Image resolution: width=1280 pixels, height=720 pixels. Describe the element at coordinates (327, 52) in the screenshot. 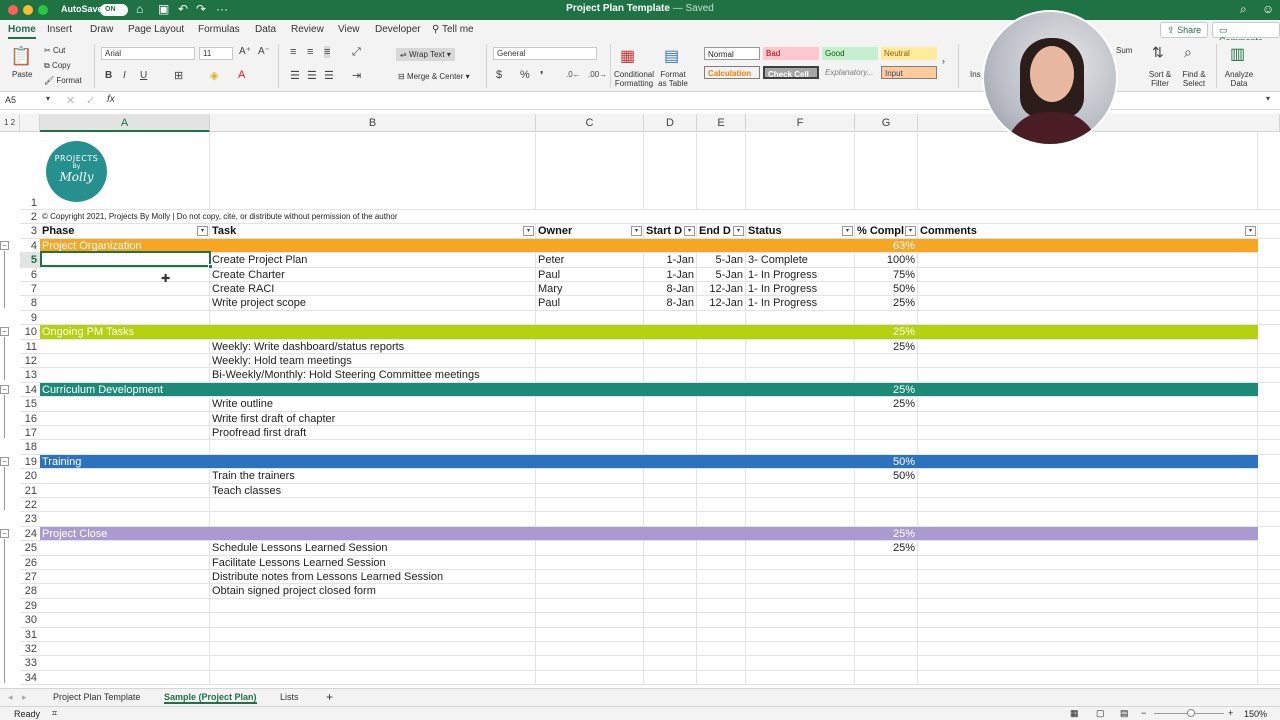

I see `align-bottom-icon: ≡` at that location.